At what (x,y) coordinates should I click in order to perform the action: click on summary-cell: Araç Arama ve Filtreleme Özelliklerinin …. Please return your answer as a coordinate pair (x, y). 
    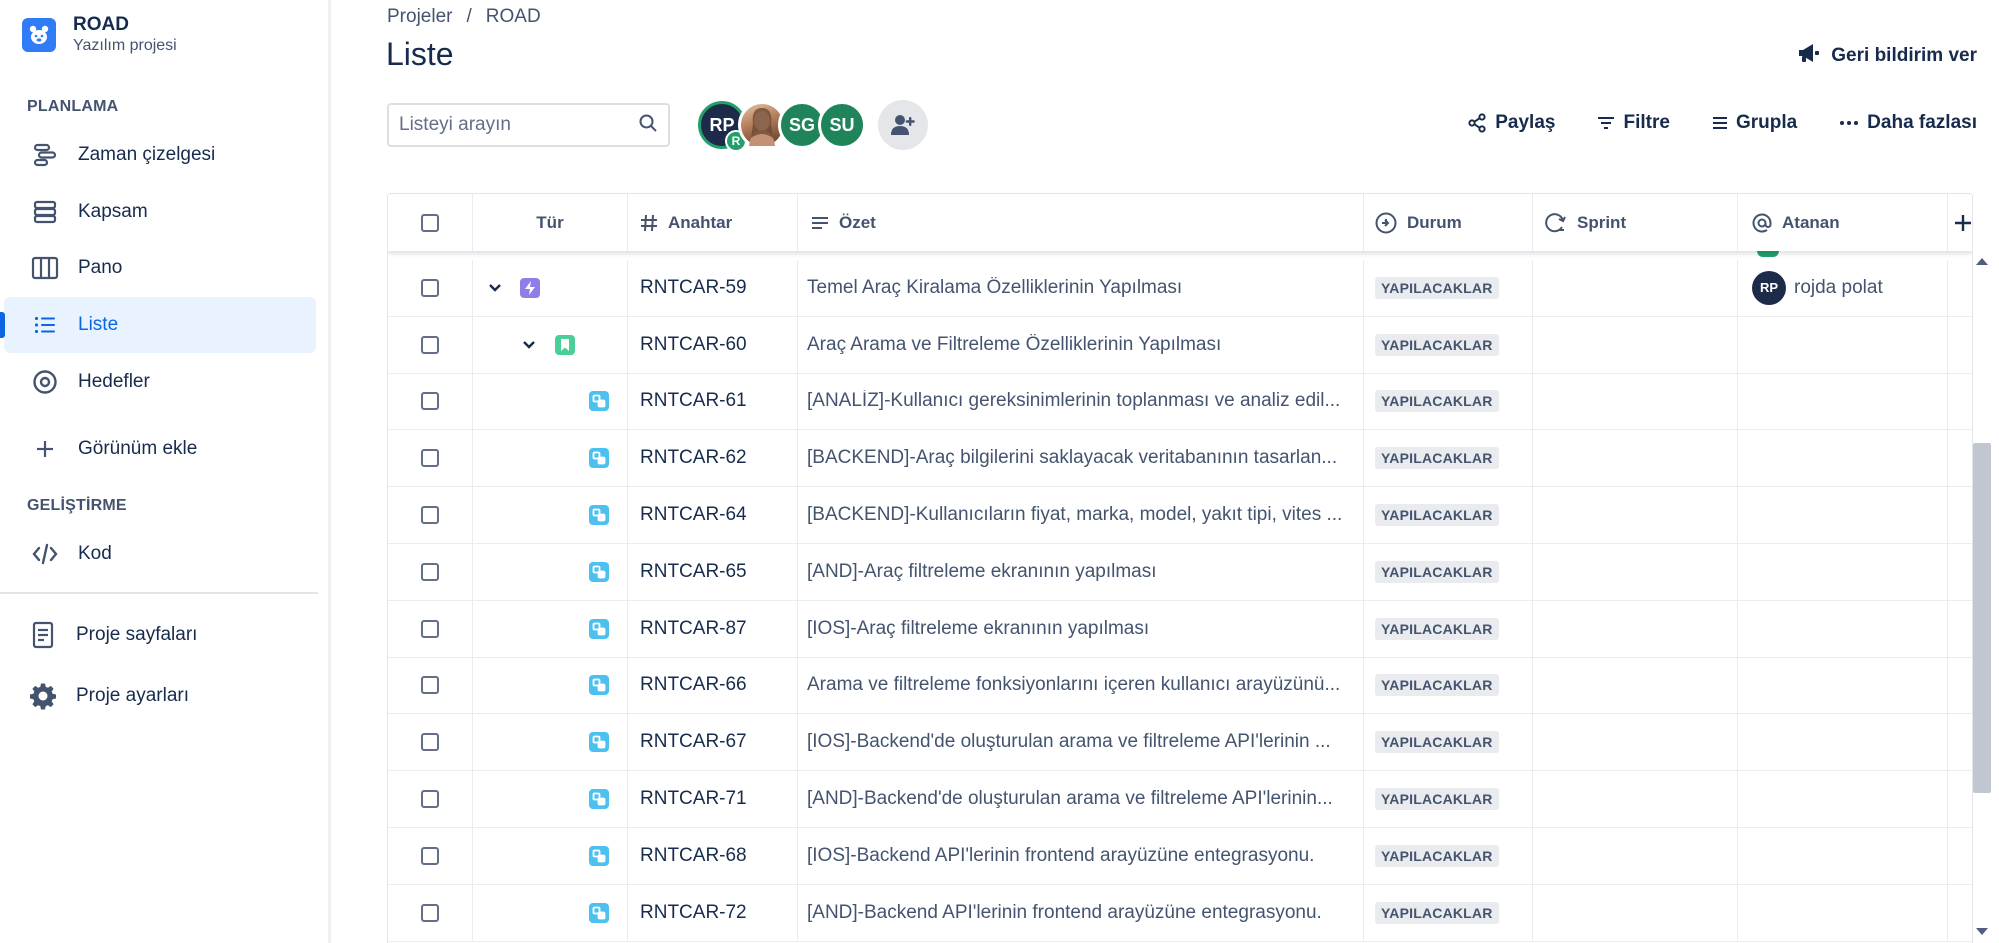
    Looking at the image, I should click on (1081, 344).